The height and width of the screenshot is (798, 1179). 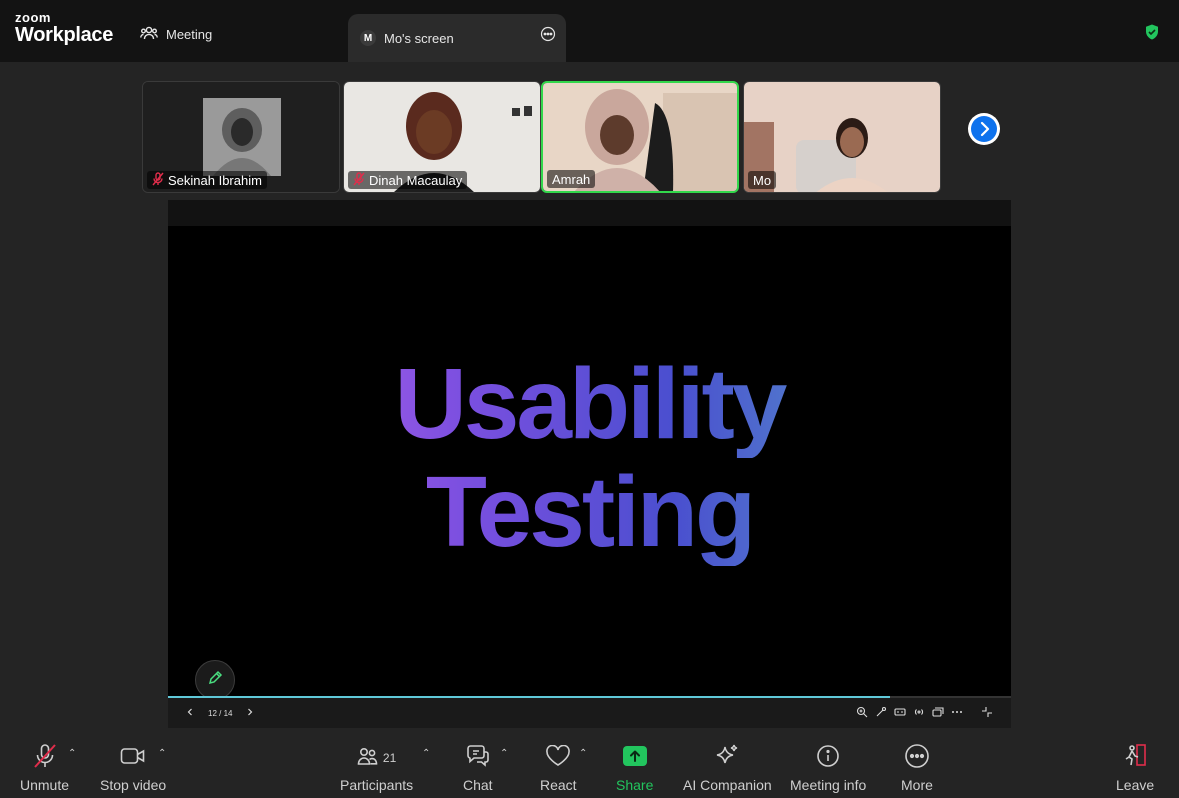 What do you see at coordinates (640, 137) in the screenshot?
I see `participant-tile-active: Amrah` at bounding box center [640, 137].